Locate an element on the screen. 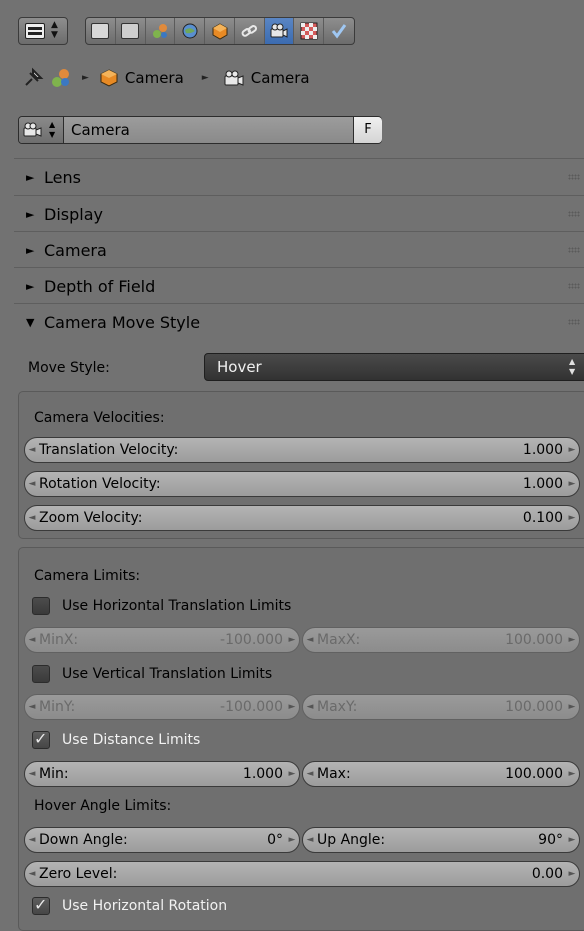 The width and height of the screenshot is (584, 931). translation-velocity-field: ◄ Translation Velocity: 1.000 ► is located at coordinates (302, 450).